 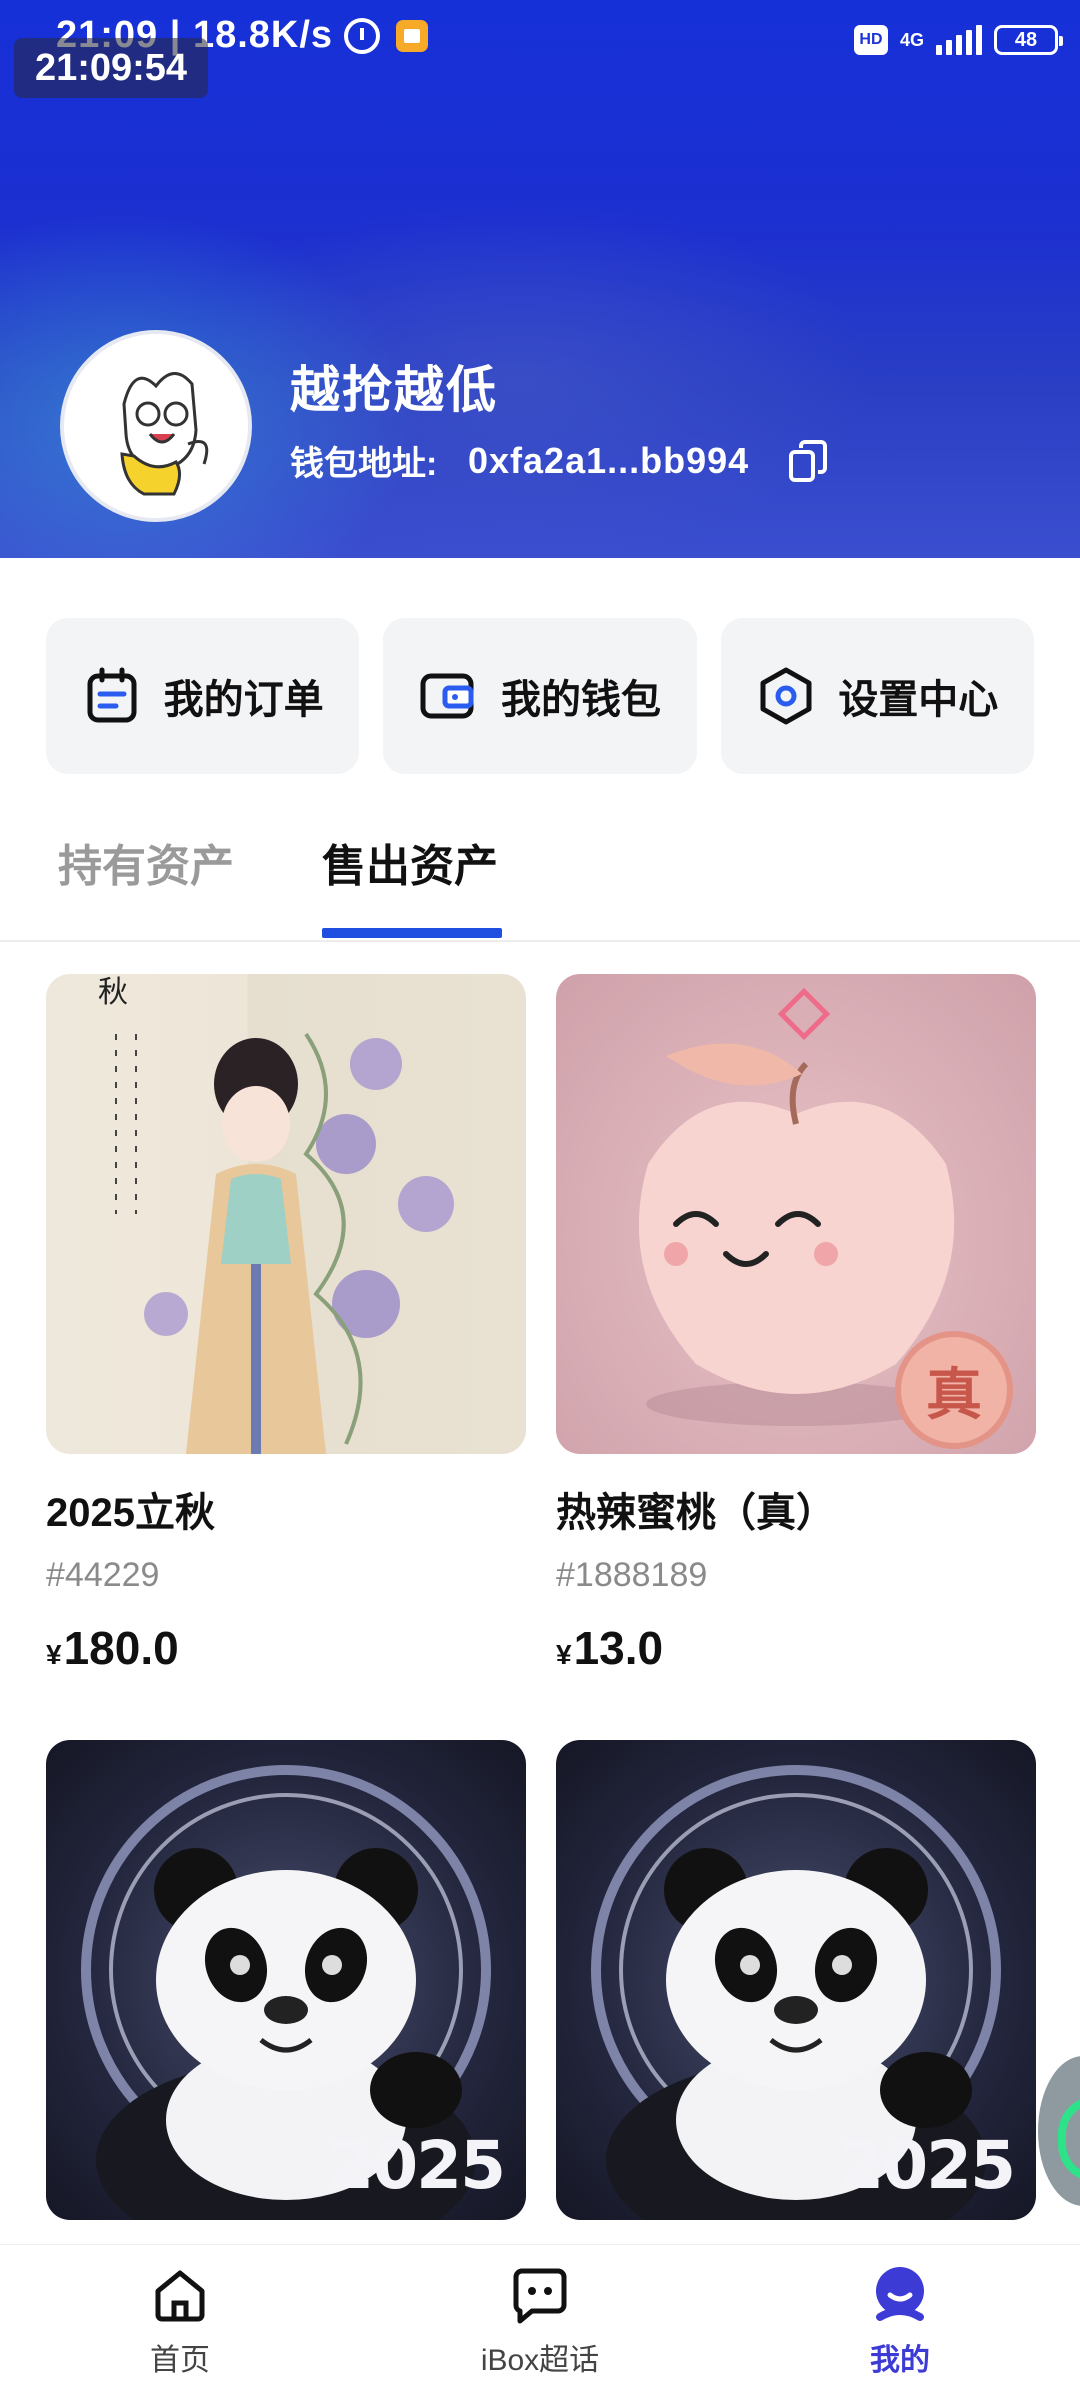 What do you see at coordinates (610, 1648) in the screenshot?
I see `asset-price: ¥13.0` at bounding box center [610, 1648].